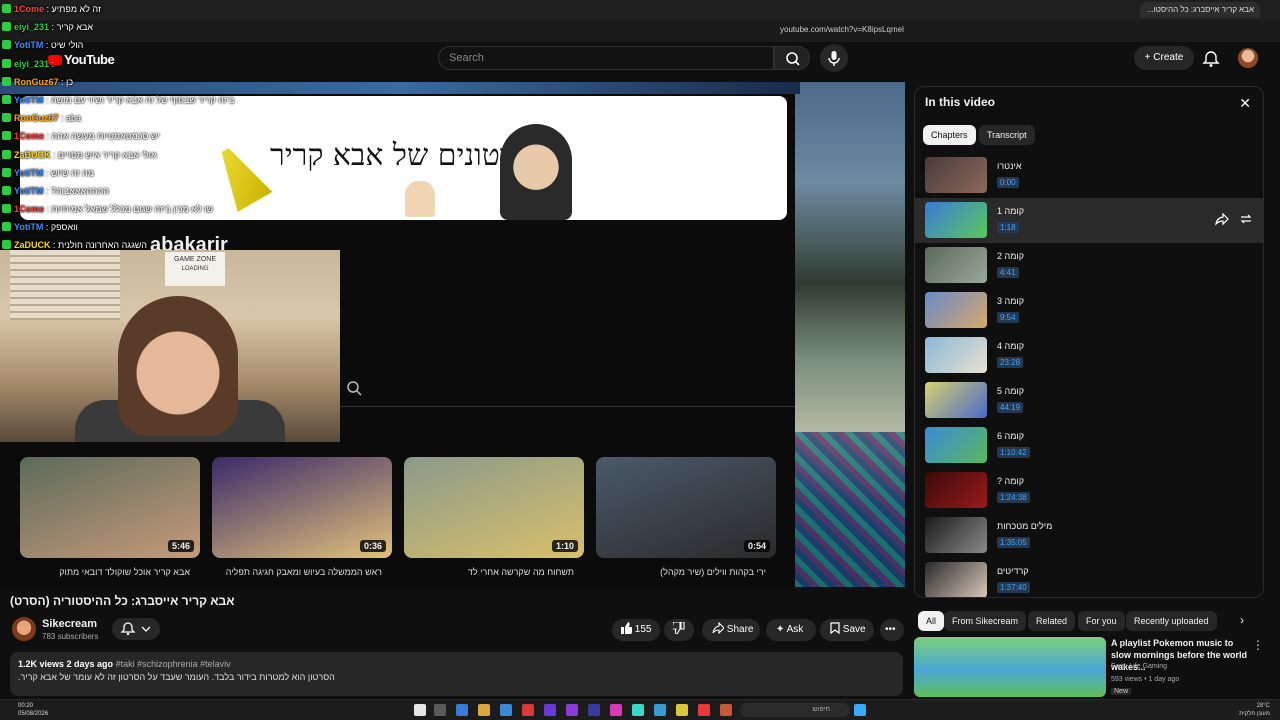  What do you see at coordinates (1242, 620) in the screenshot?
I see `chevron-right-icon: ›` at bounding box center [1242, 620].